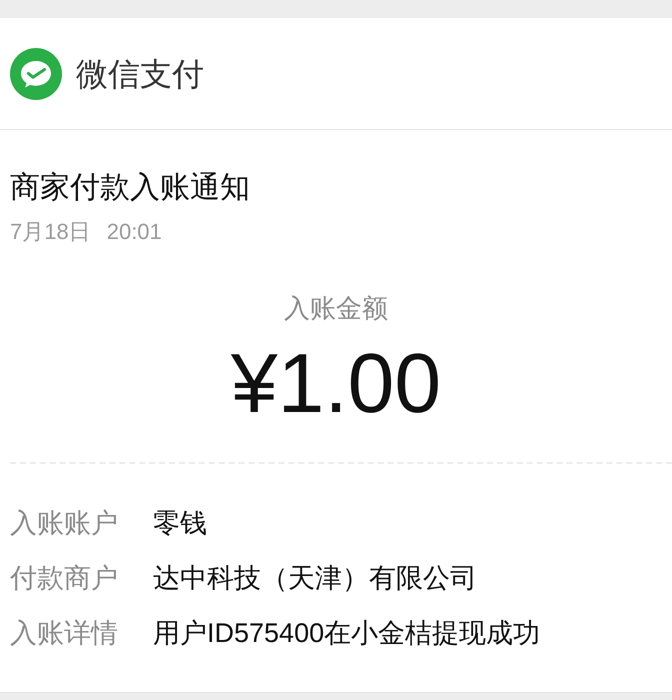 The image size is (672, 700). Describe the element at coordinates (346, 633) in the screenshot. I see `detail-value: 用户ID575400在小金桔提现成功` at that location.